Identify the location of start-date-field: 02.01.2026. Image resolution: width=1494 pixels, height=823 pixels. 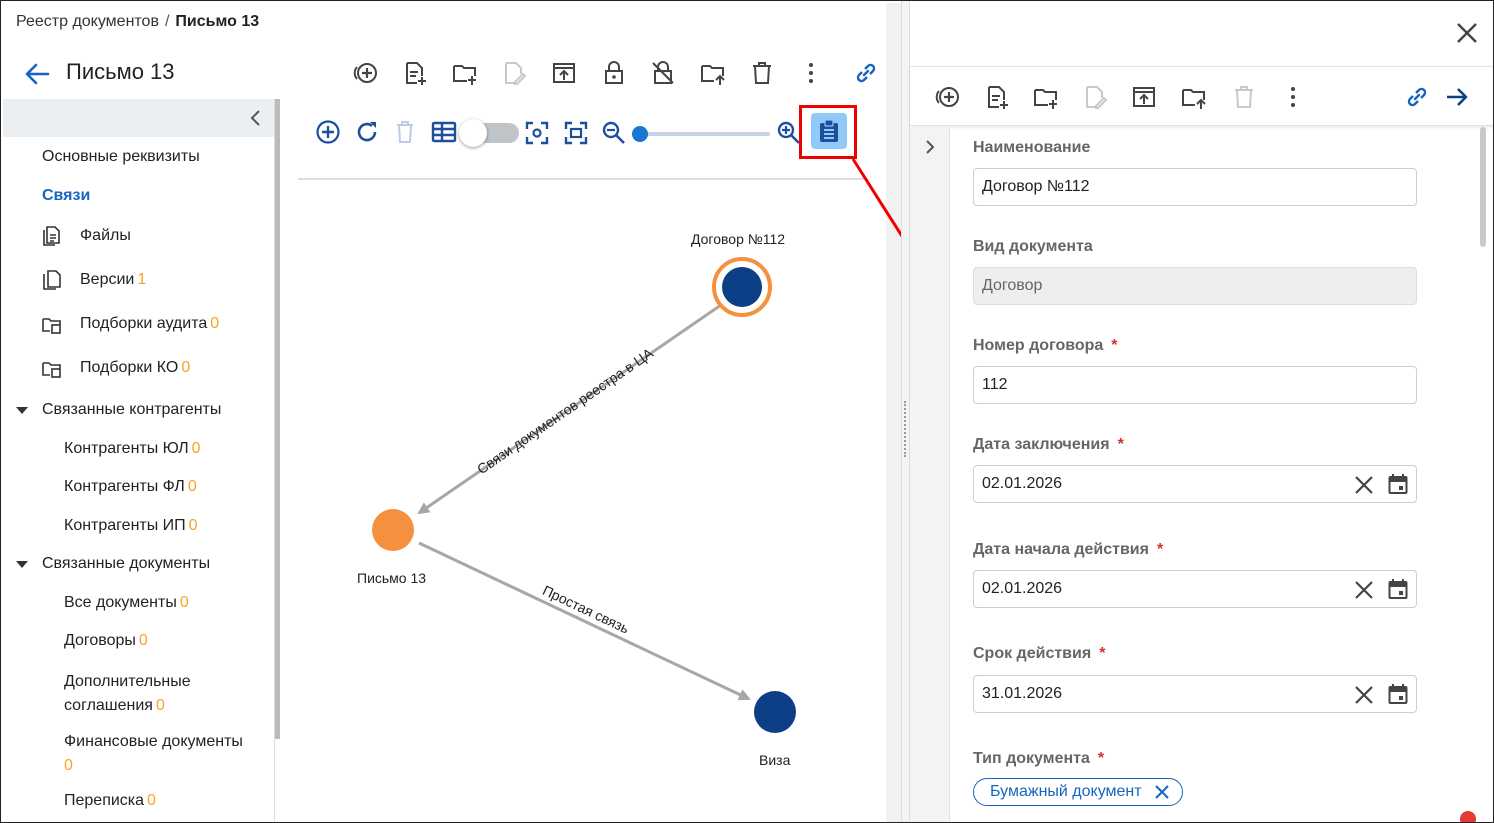
(1195, 589).